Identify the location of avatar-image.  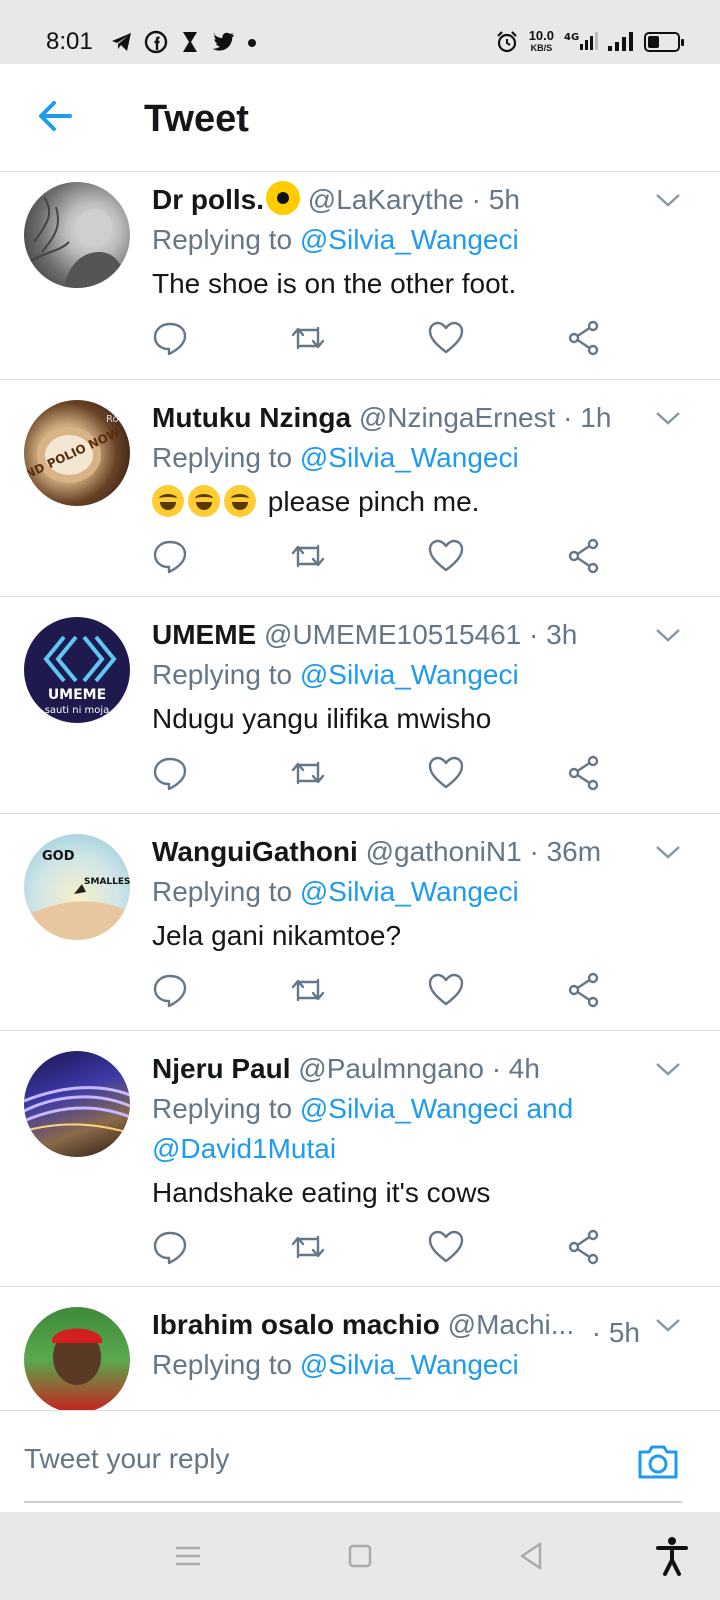
(77, 1356).